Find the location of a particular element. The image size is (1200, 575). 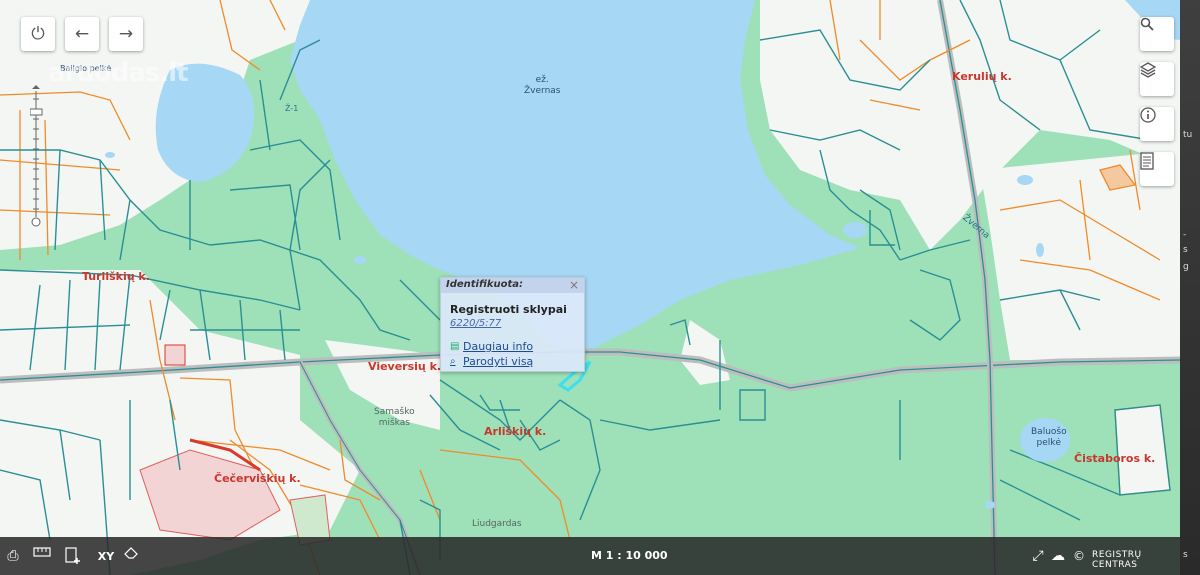

add-document-button is located at coordinates (74, 556).